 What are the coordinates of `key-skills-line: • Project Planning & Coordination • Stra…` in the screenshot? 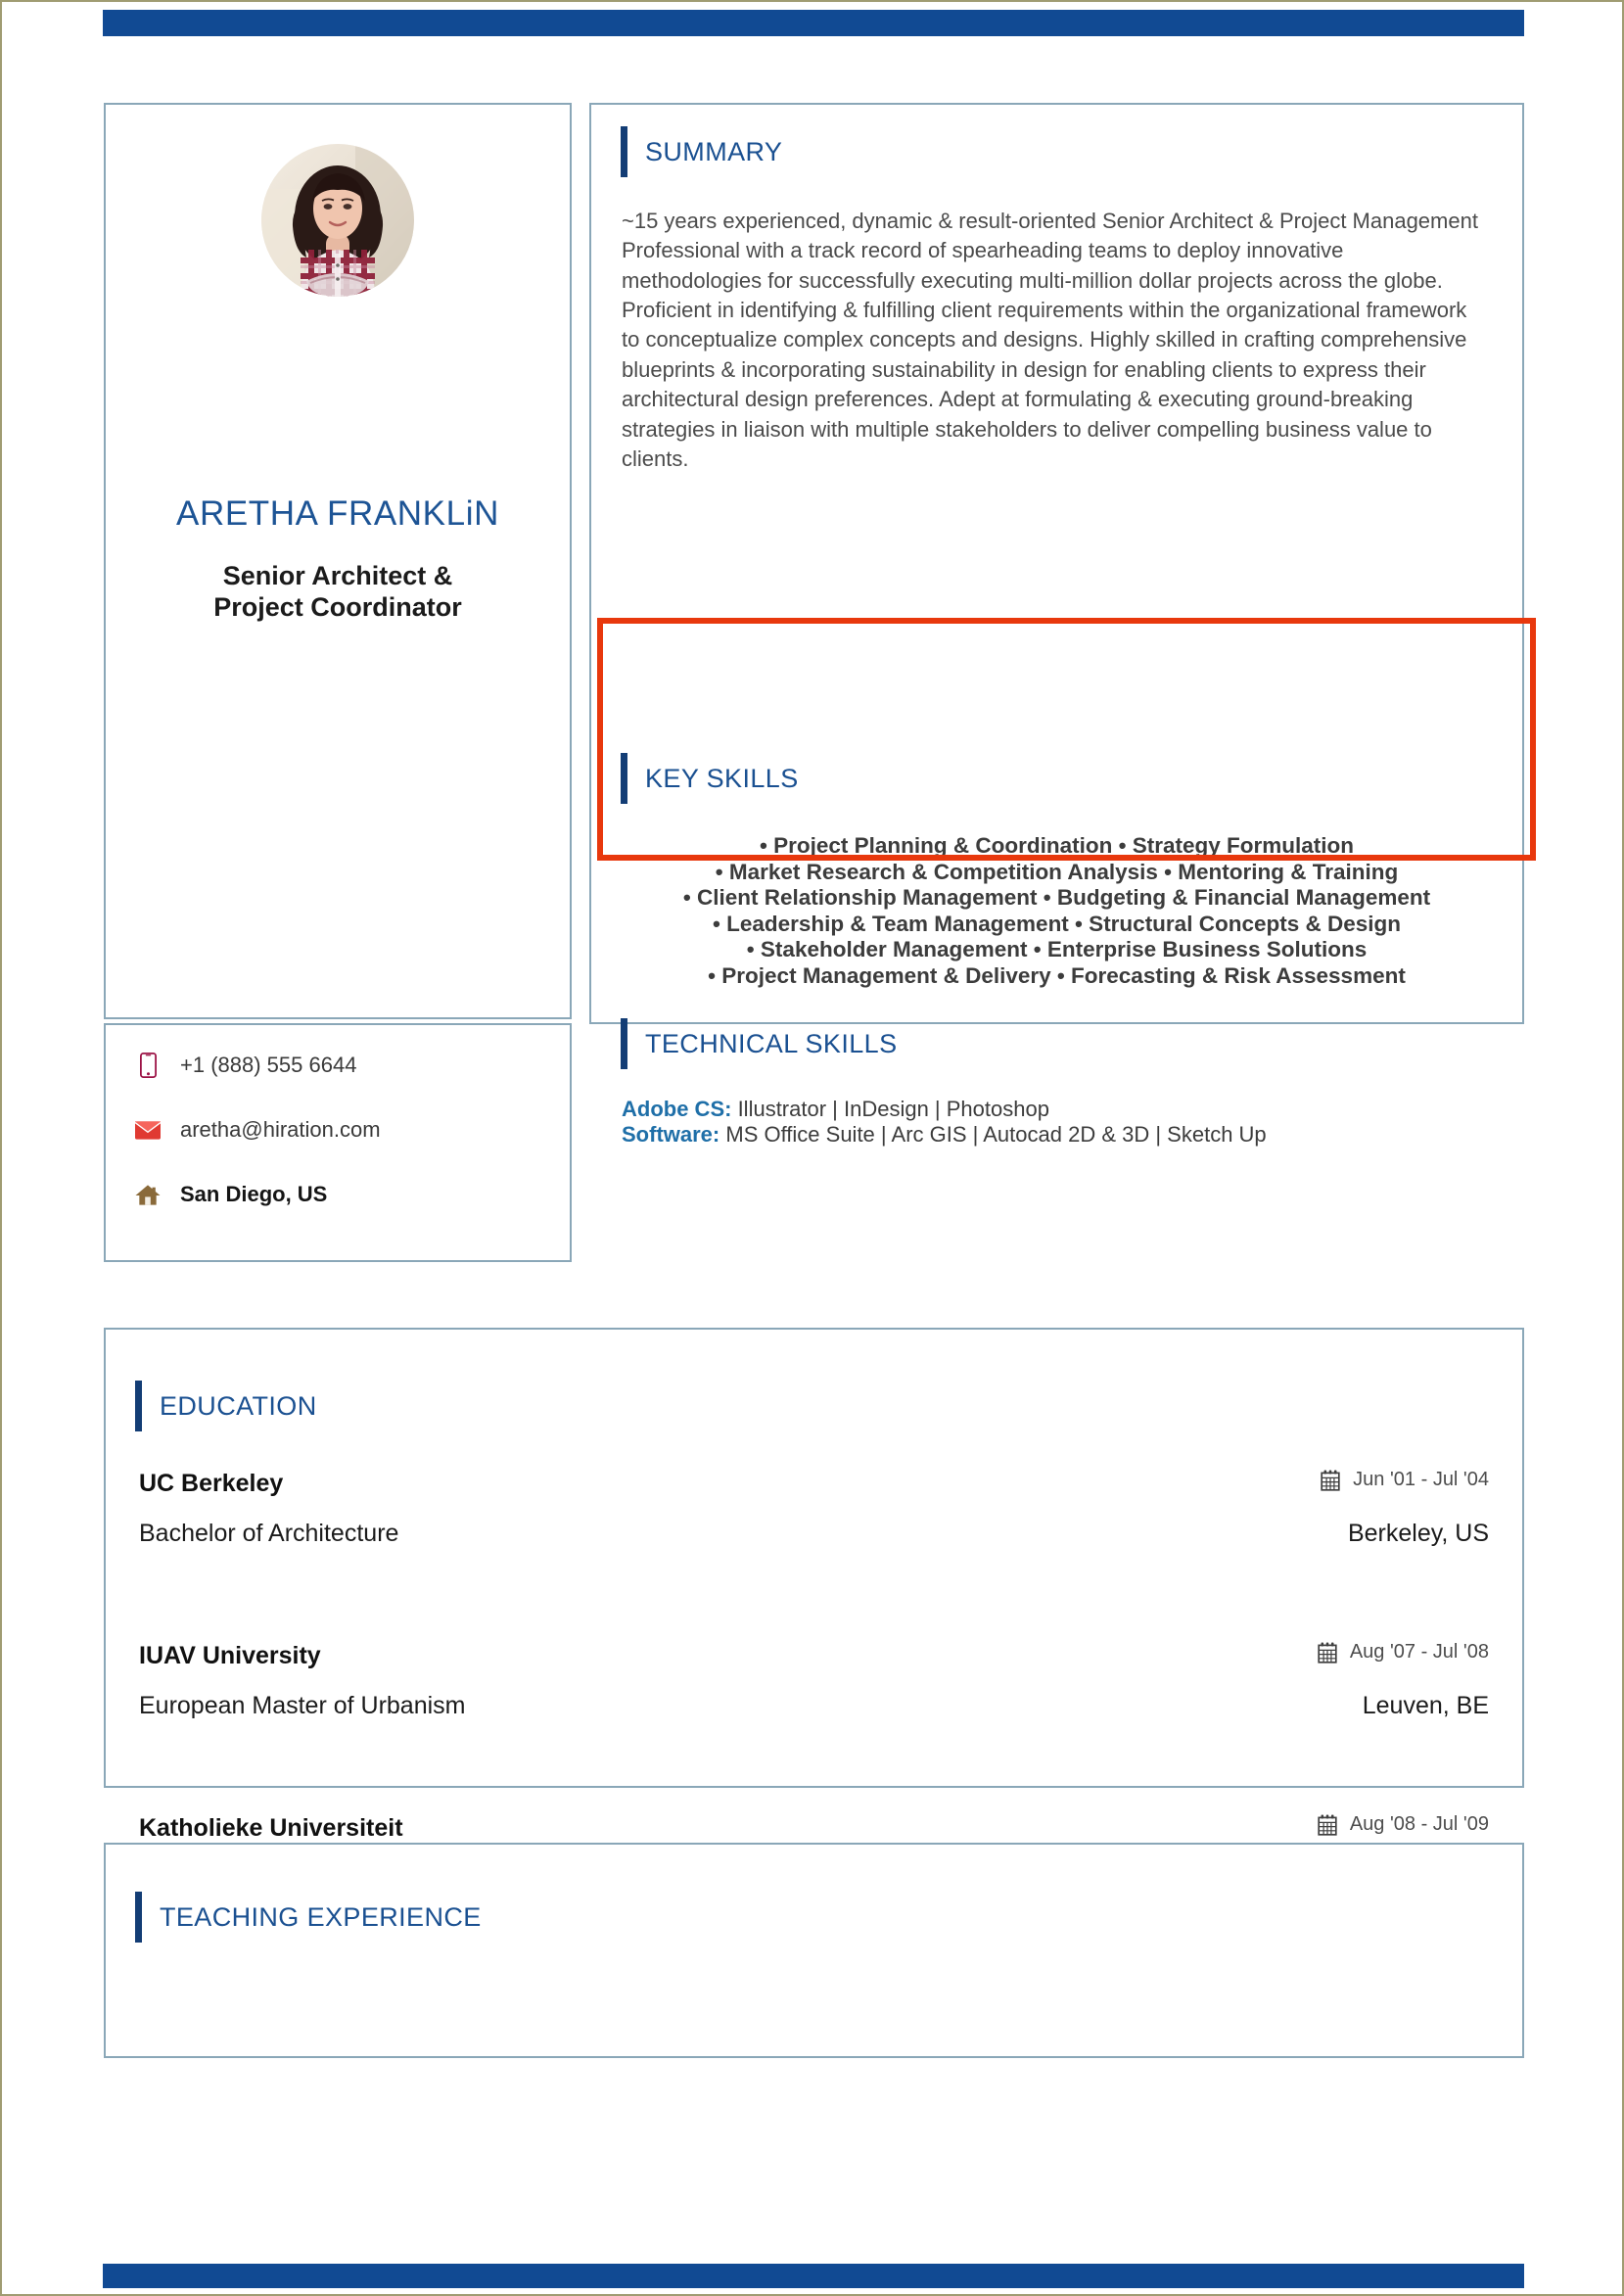 It's located at (1057, 845).